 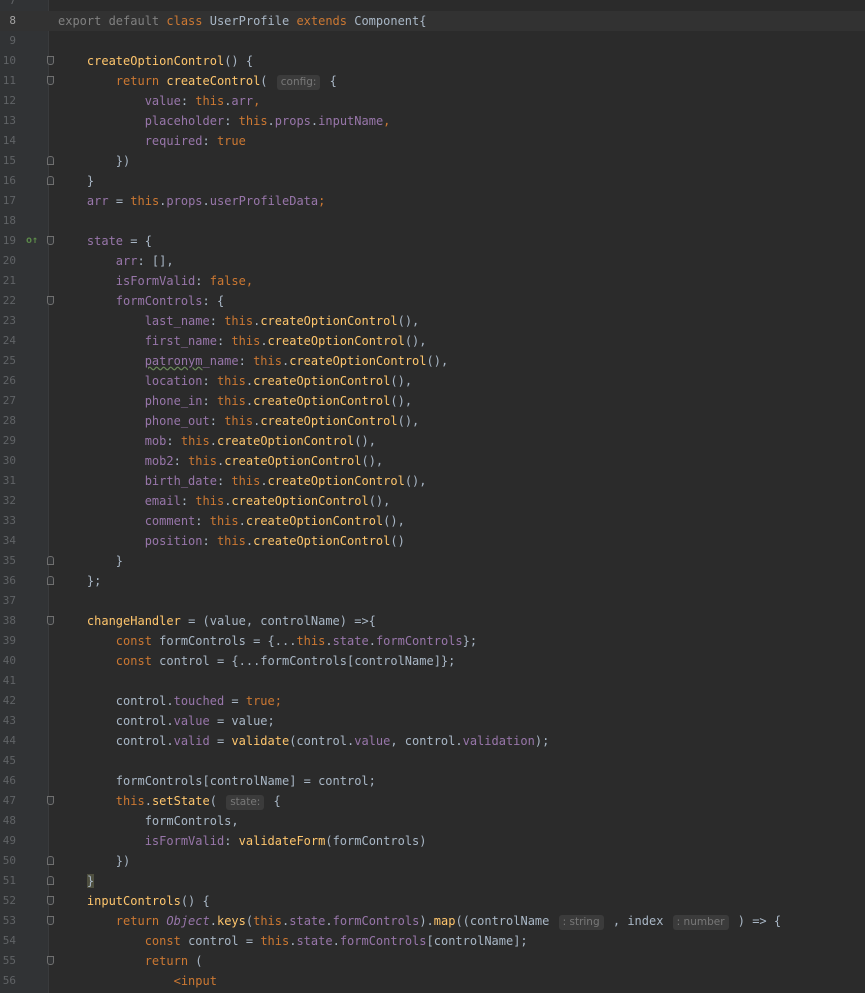 I want to click on code-line: 9, so click(x=432, y=41).